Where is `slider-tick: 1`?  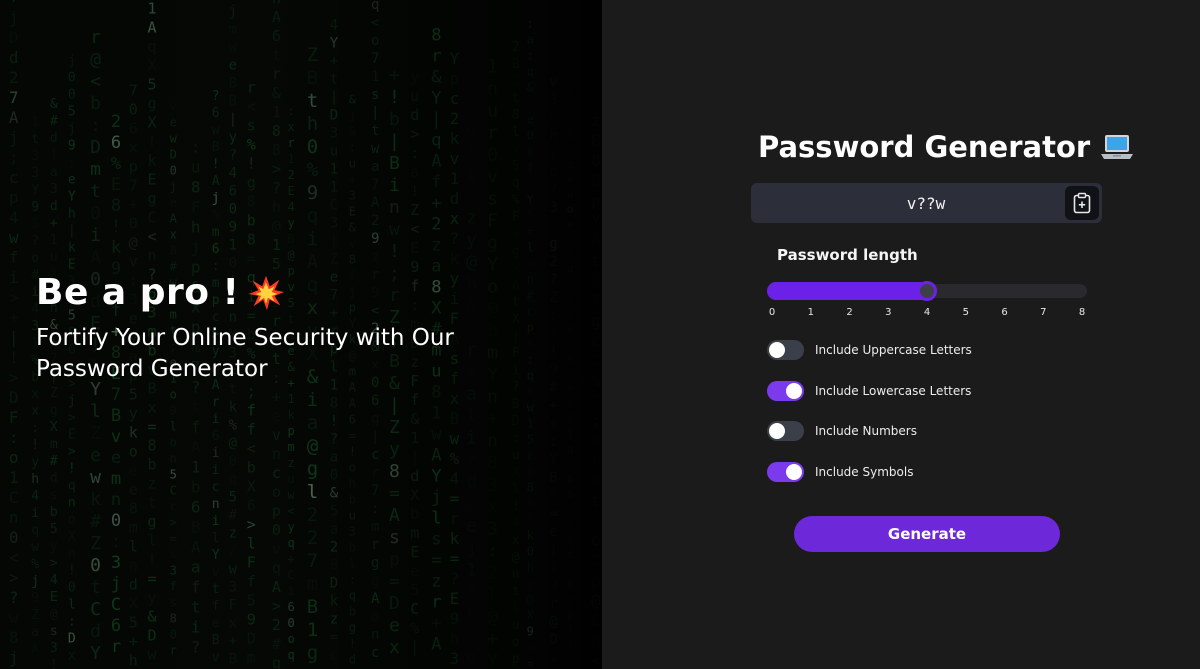
slider-tick: 1 is located at coordinates (810, 312).